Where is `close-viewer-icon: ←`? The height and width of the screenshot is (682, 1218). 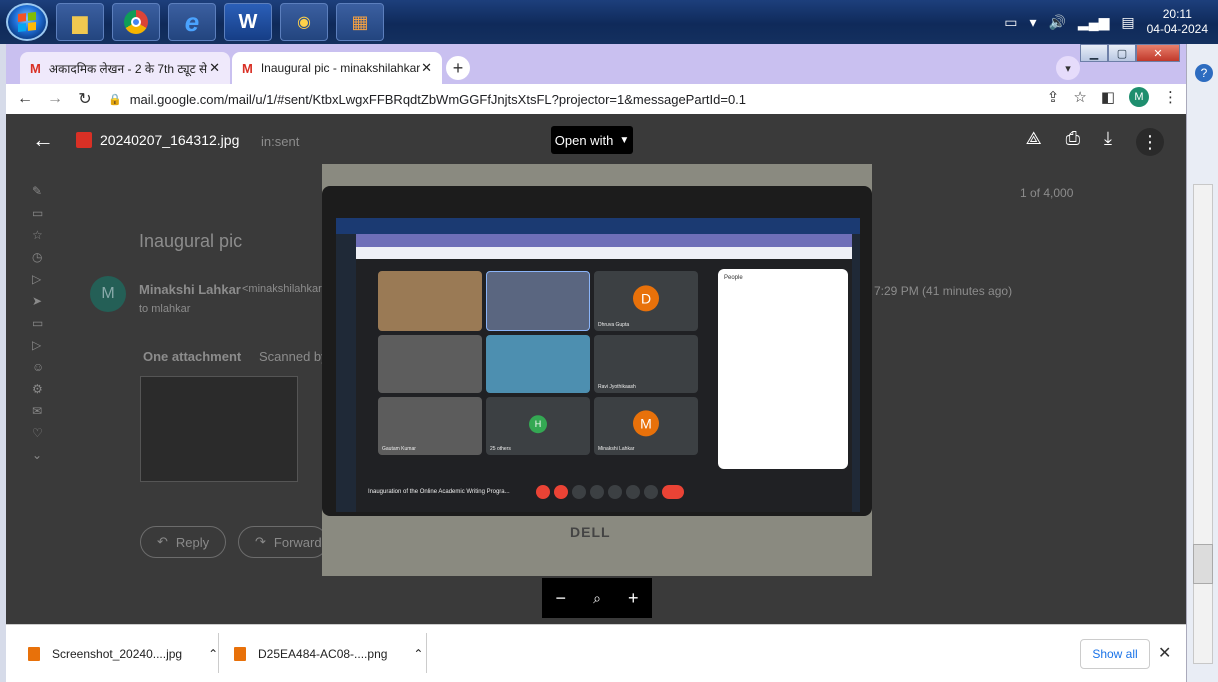
close-viewer-icon: ← is located at coordinates (43, 140).